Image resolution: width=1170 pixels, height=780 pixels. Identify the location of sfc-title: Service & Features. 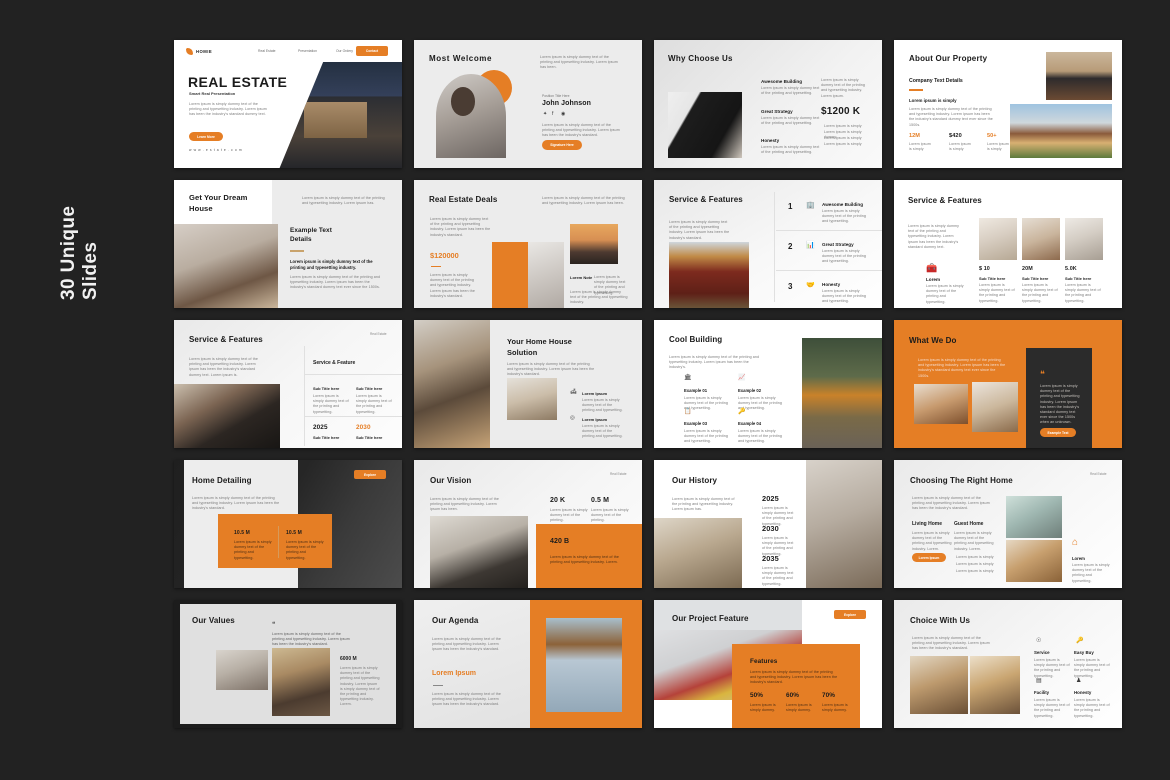
(945, 200).